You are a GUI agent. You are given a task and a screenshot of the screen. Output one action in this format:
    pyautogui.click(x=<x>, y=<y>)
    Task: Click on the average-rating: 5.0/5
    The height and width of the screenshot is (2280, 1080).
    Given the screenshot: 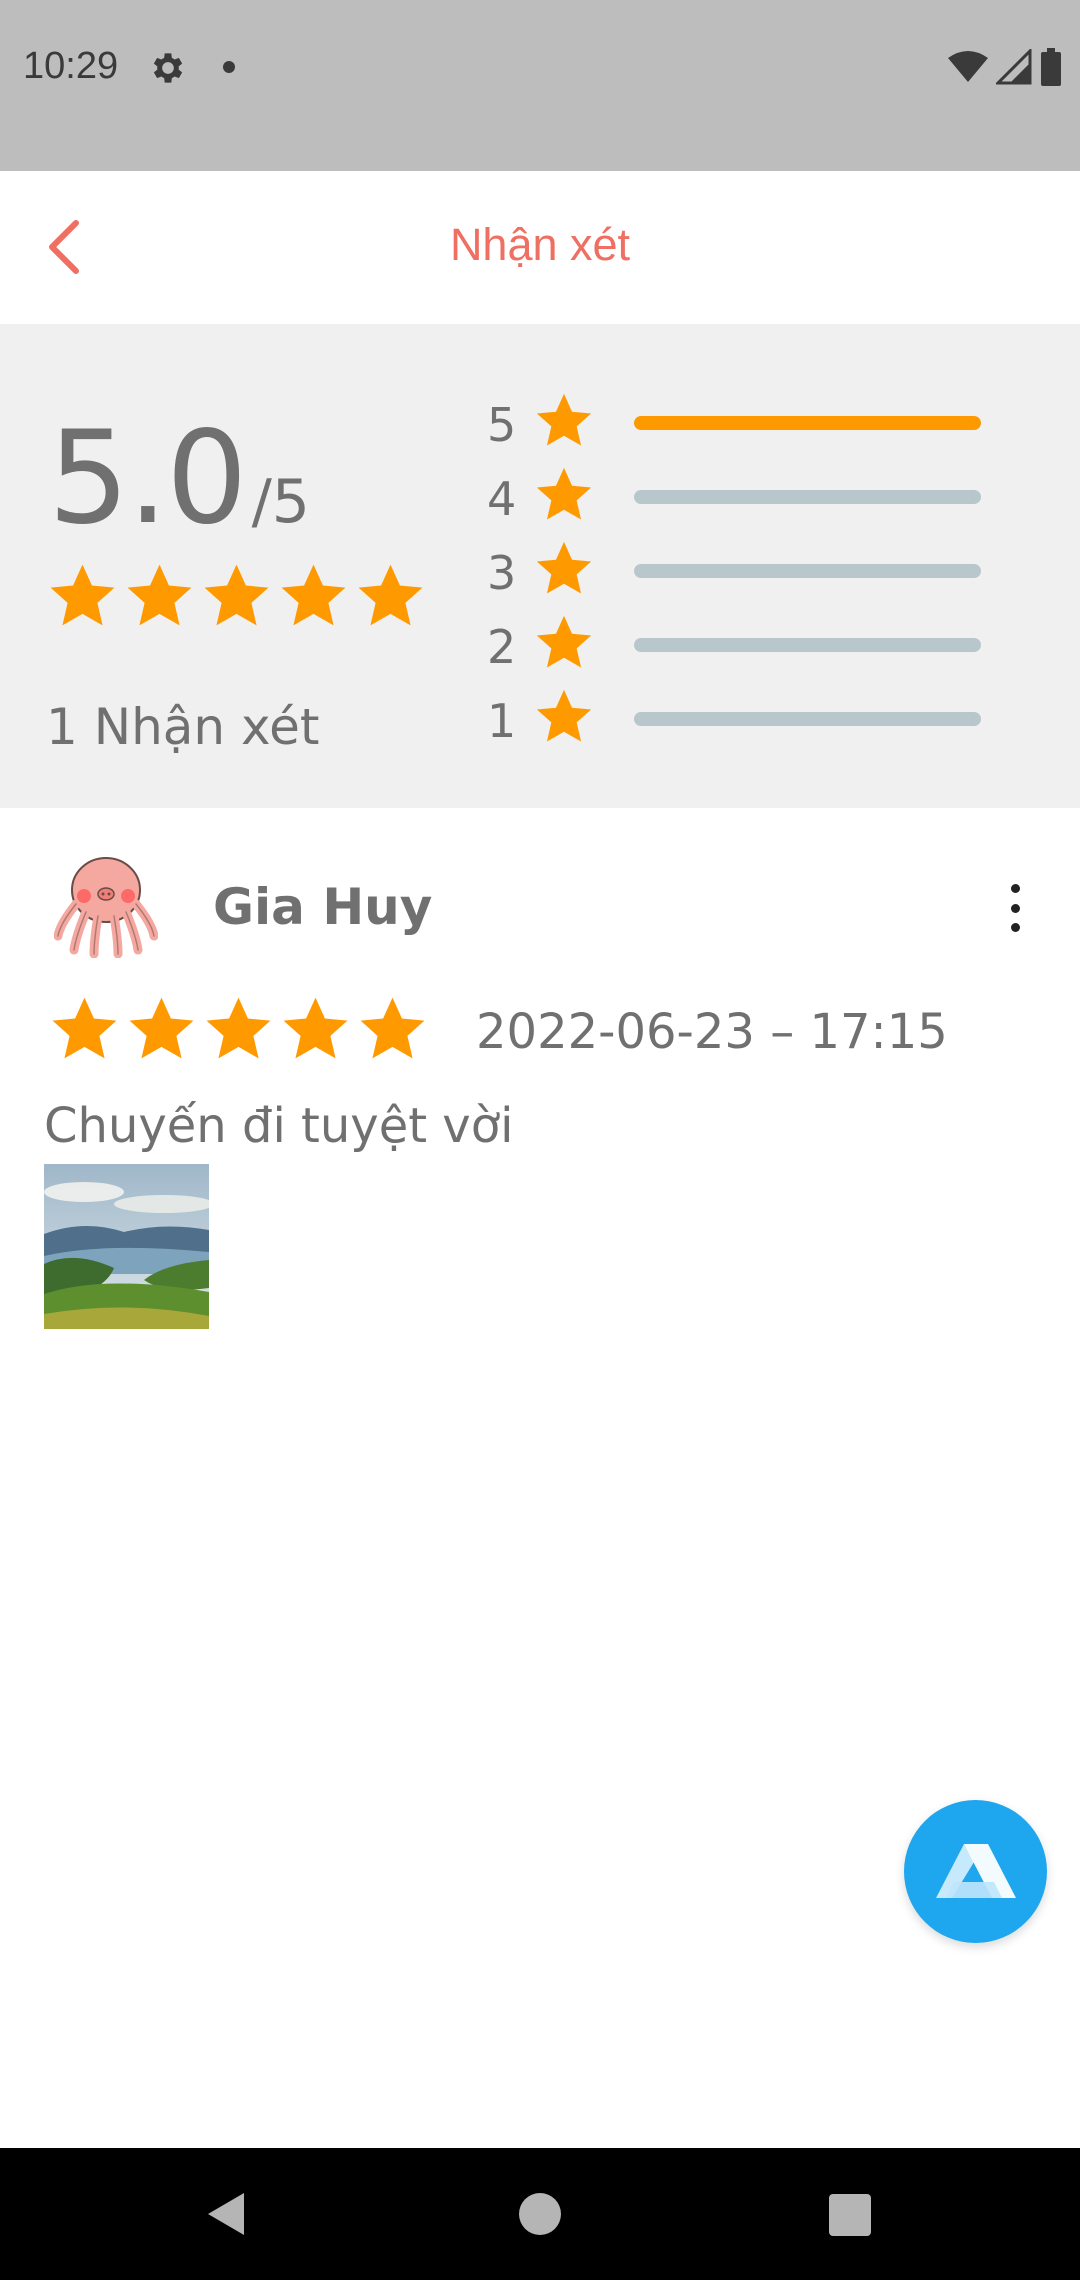 What is the action you would take?
    pyautogui.click(x=179, y=478)
    